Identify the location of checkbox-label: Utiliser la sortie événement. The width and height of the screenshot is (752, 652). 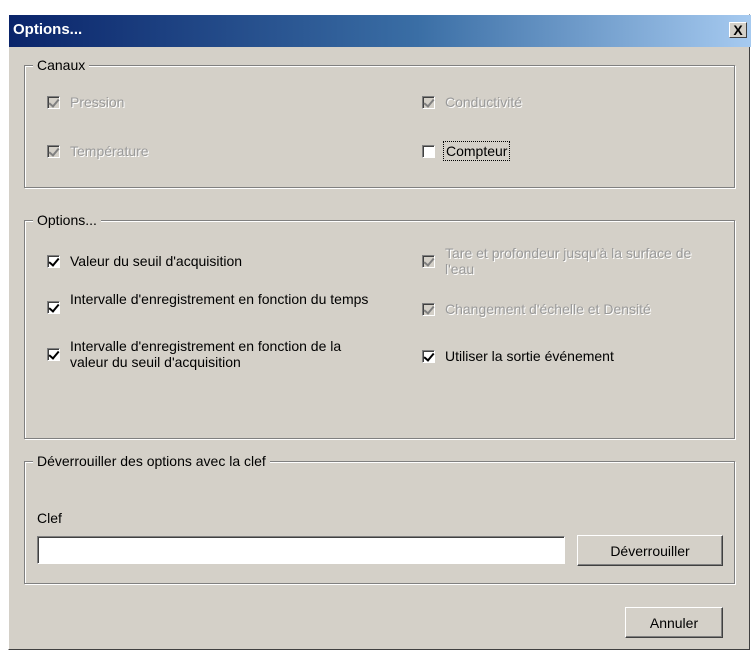
(529, 356).